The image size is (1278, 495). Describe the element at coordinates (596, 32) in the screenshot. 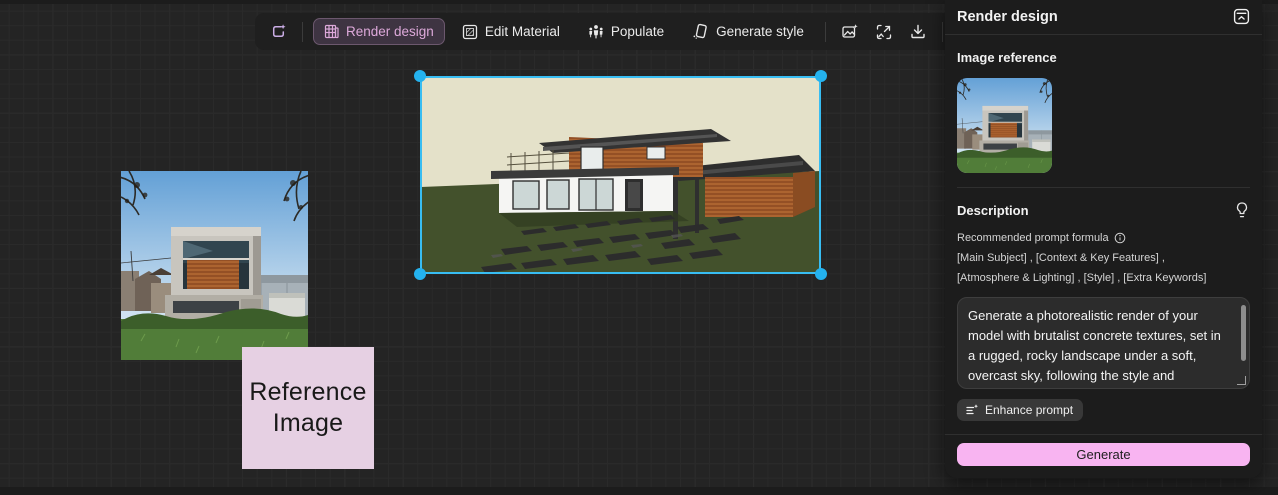

I see `people-icon` at that location.